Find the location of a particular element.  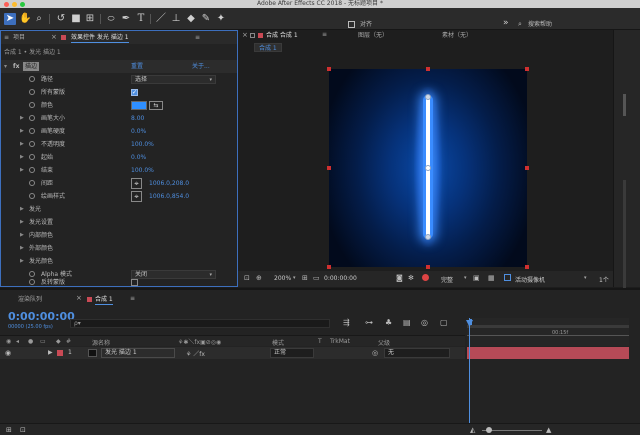

region-icon: ⊕ is located at coordinates (259, 278).